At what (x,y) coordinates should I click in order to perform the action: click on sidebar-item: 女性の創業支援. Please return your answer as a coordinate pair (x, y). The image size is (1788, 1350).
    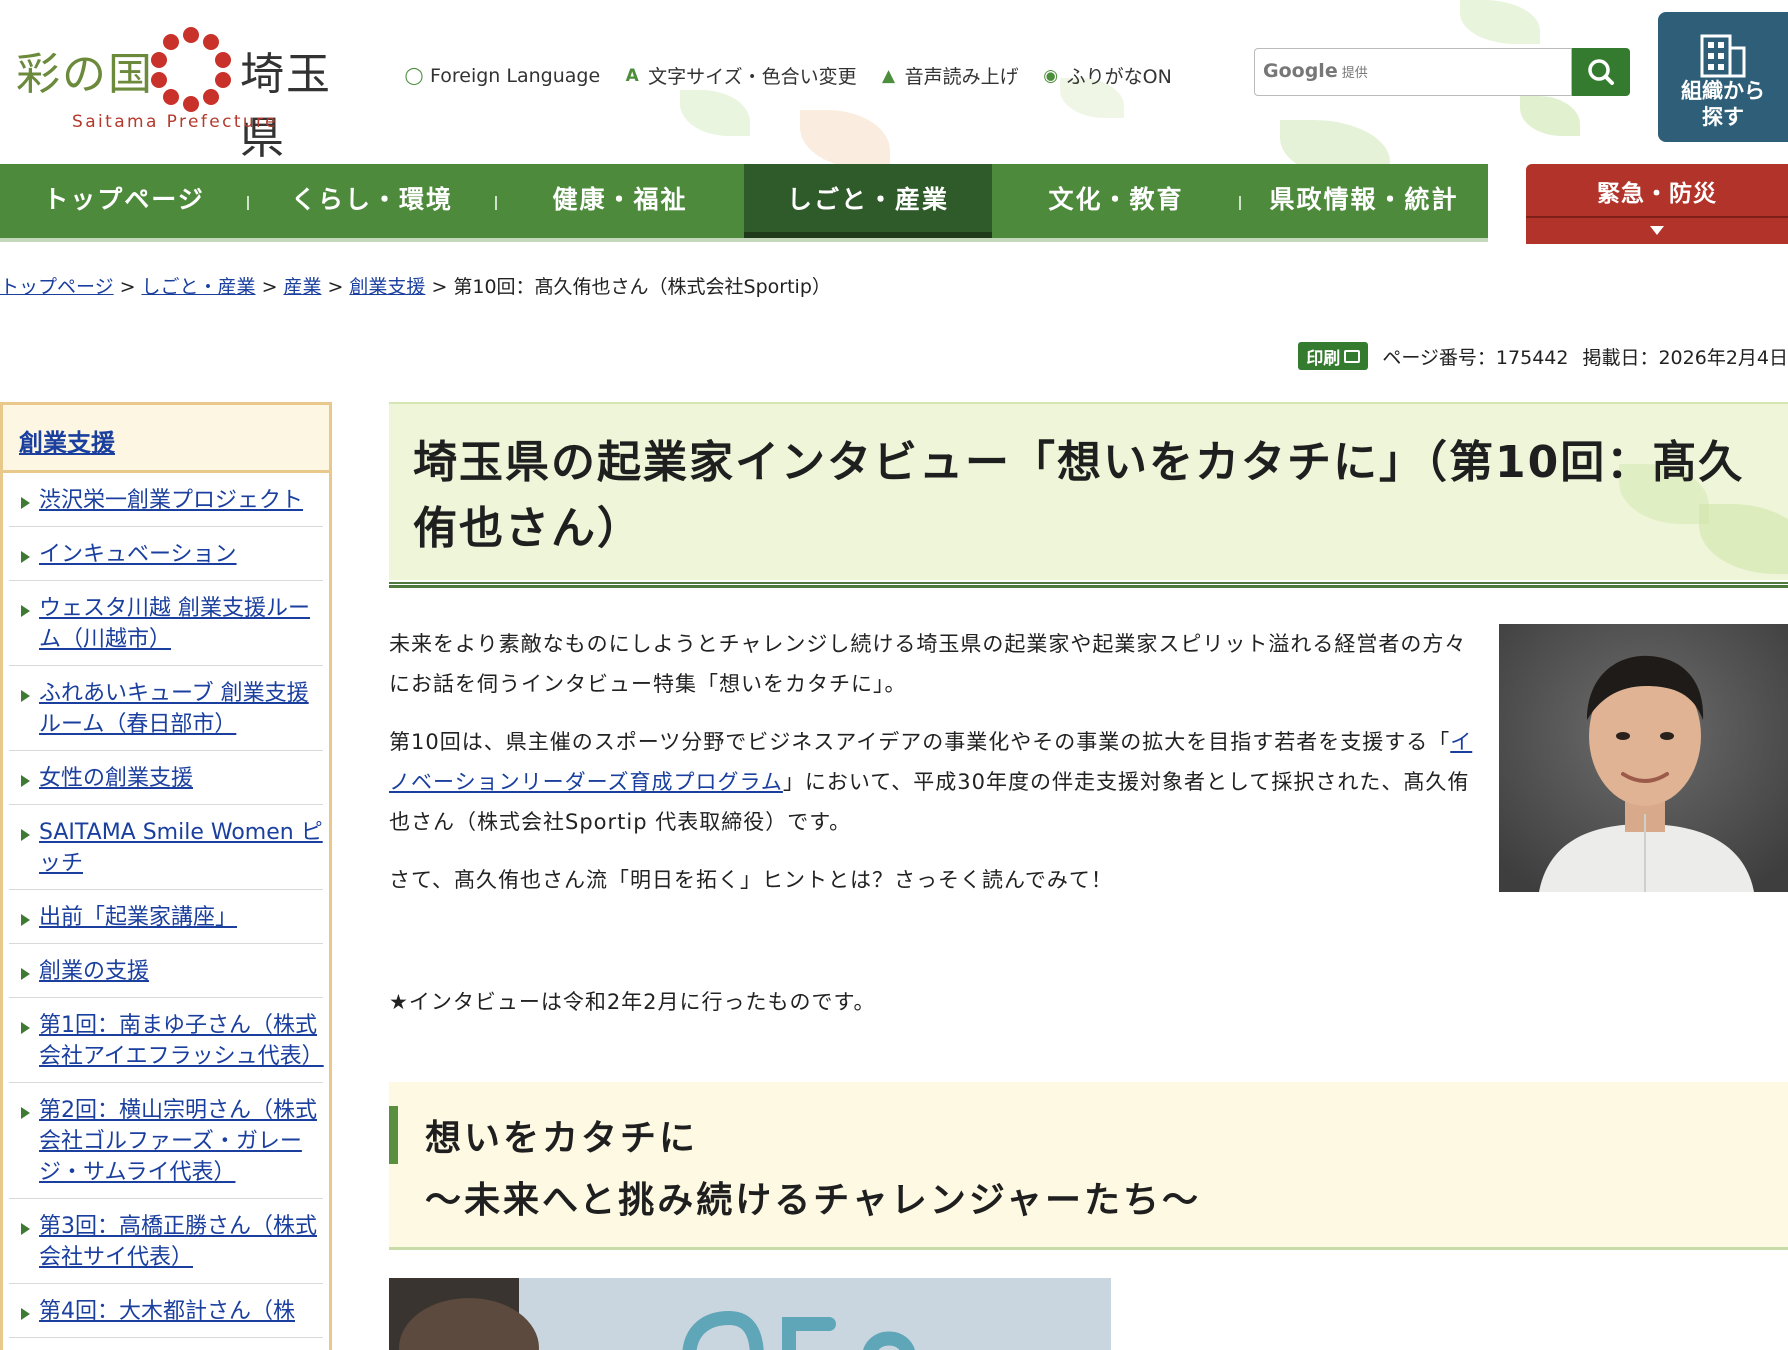
    Looking at the image, I should click on (166, 778).